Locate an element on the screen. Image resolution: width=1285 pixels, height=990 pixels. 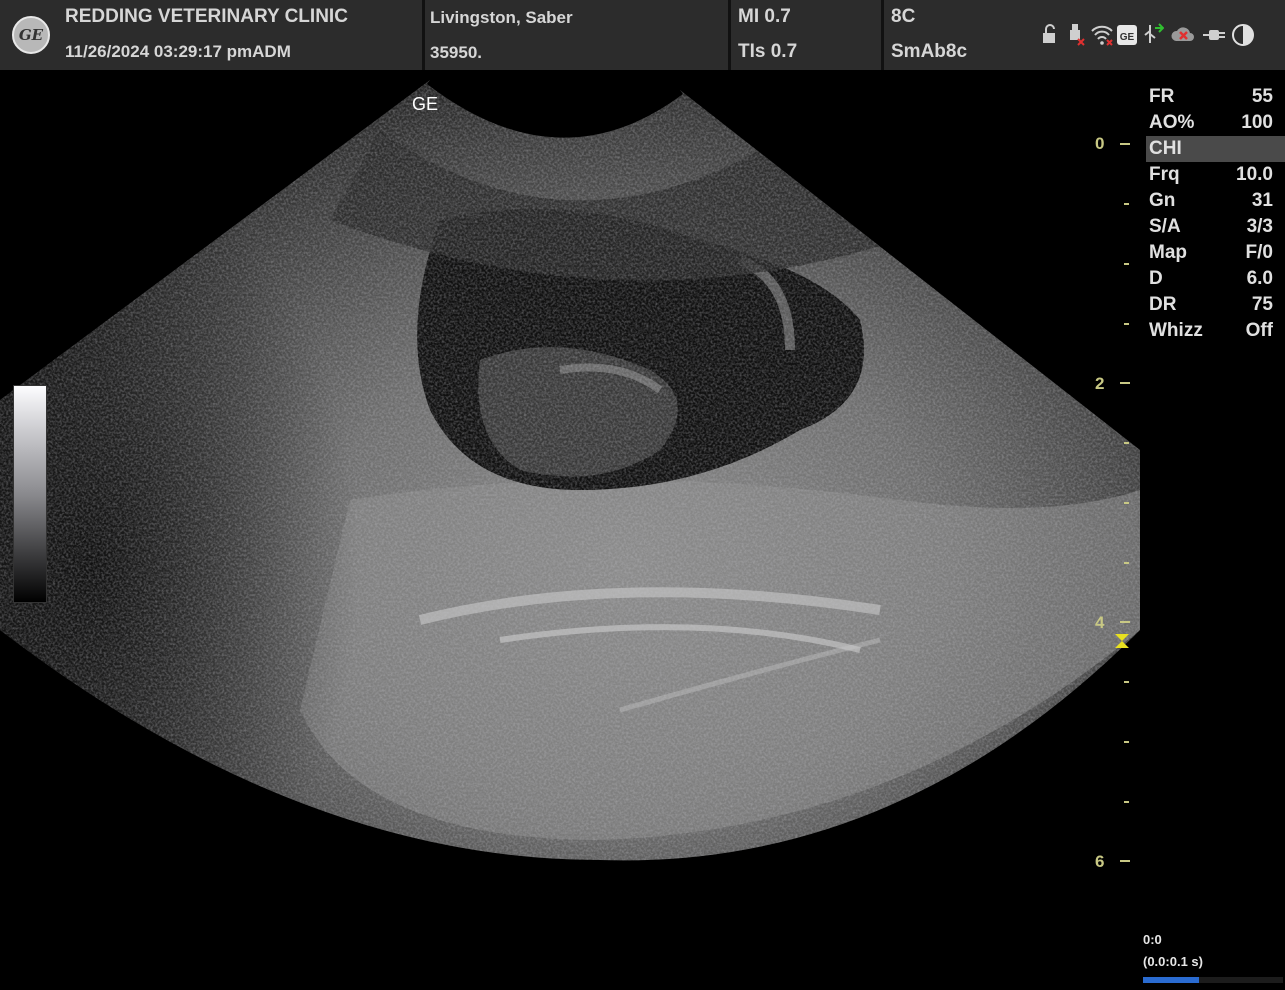
preset-name: SmAb8c is located at coordinates (929, 51).